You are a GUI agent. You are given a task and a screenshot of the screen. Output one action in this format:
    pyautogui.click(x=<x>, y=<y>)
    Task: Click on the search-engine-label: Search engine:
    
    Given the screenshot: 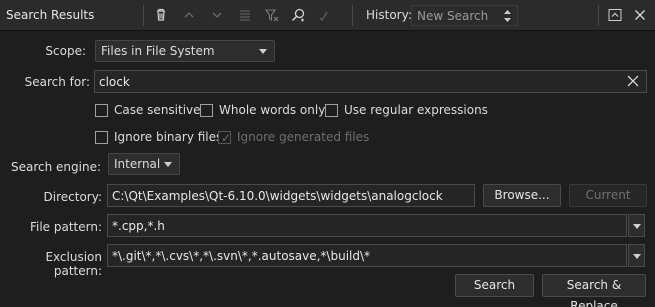 What is the action you would take?
    pyautogui.click(x=55, y=167)
    